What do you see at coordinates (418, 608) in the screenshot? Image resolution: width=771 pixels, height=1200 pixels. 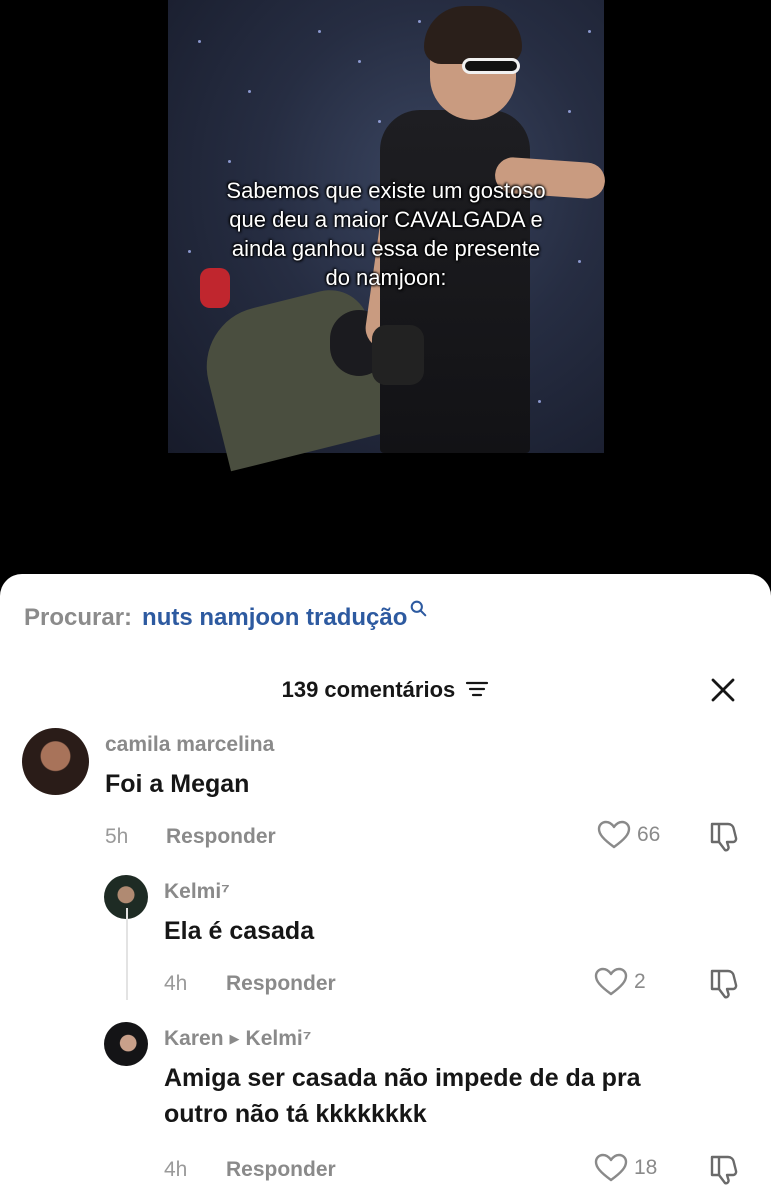 I see `search-icon` at bounding box center [418, 608].